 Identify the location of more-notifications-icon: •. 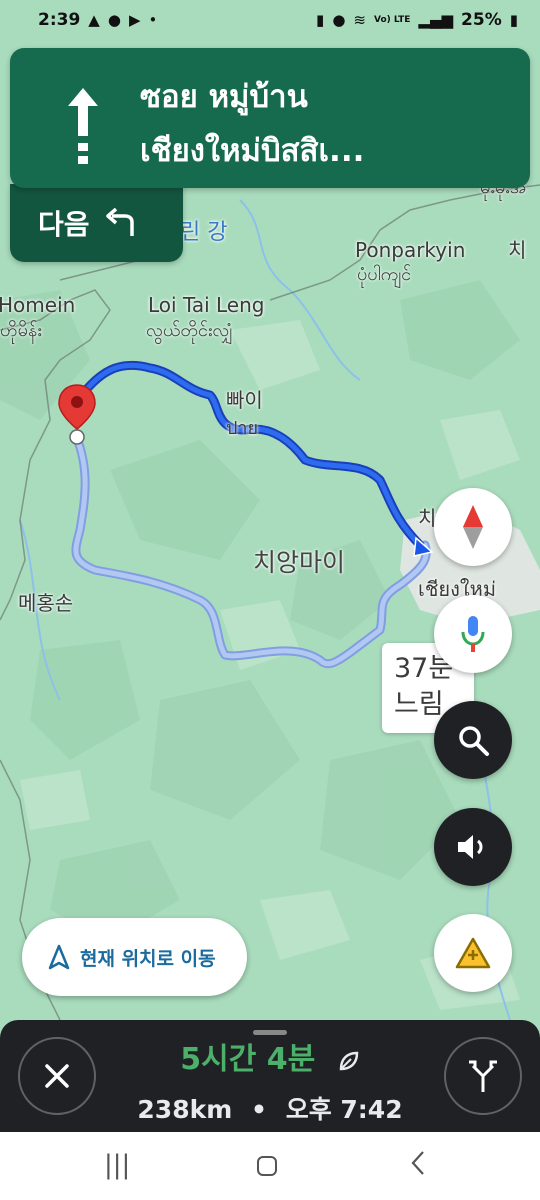
(153, 20).